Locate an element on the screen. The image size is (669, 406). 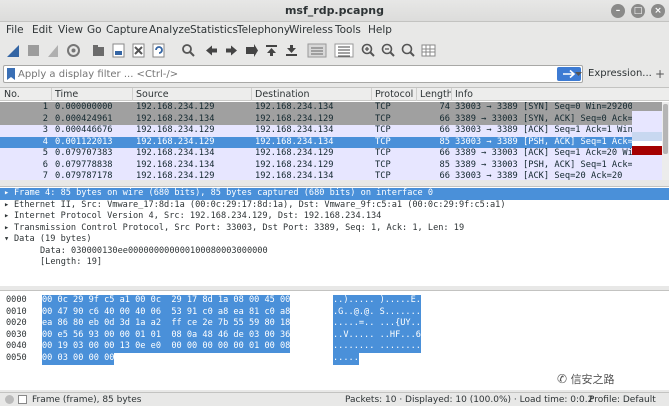
menu-telephony: Telephony is located at coordinates (263, 30).